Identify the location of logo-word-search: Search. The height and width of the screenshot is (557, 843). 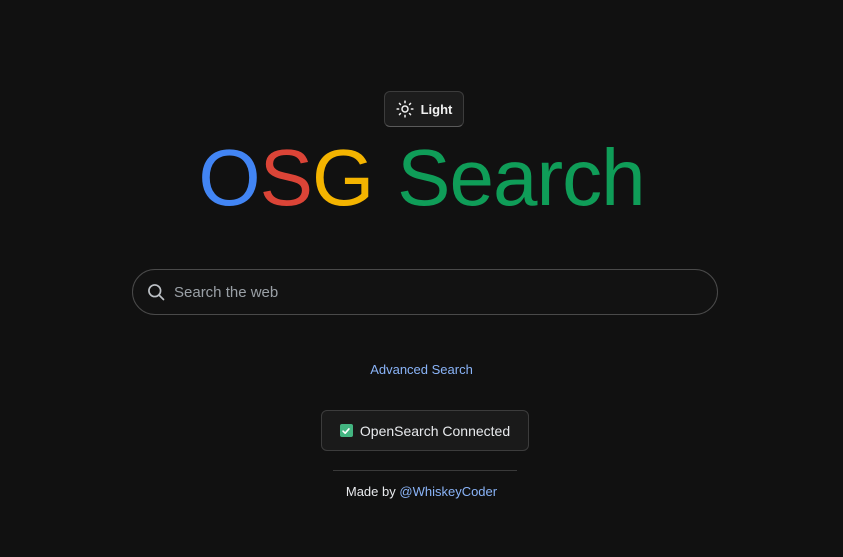
(521, 177).